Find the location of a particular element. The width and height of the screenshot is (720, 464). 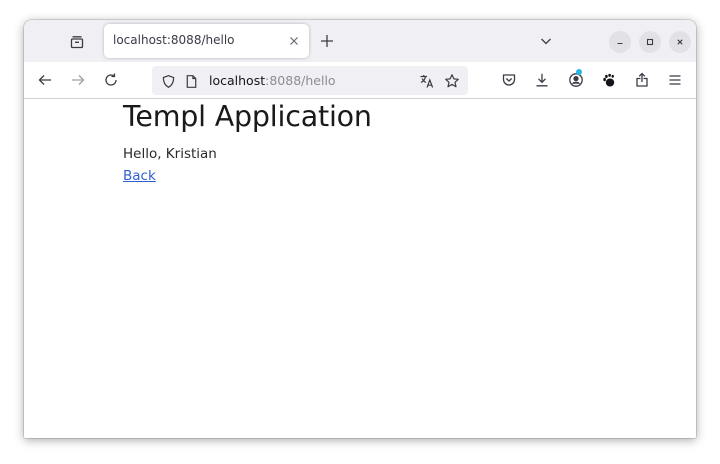

page-icon is located at coordinates (191, 81).